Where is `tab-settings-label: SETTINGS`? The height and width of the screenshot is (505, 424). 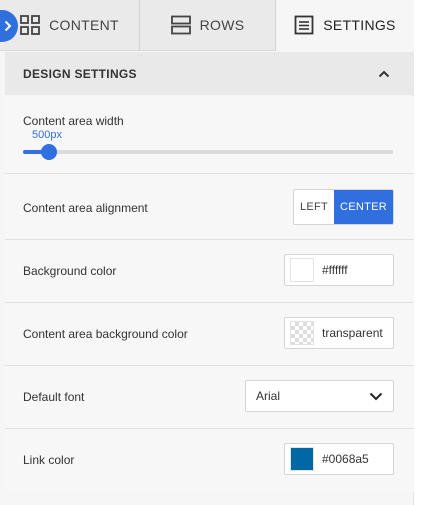 tab-settings-label: SETTINGS is located at coordinates (359, 25).